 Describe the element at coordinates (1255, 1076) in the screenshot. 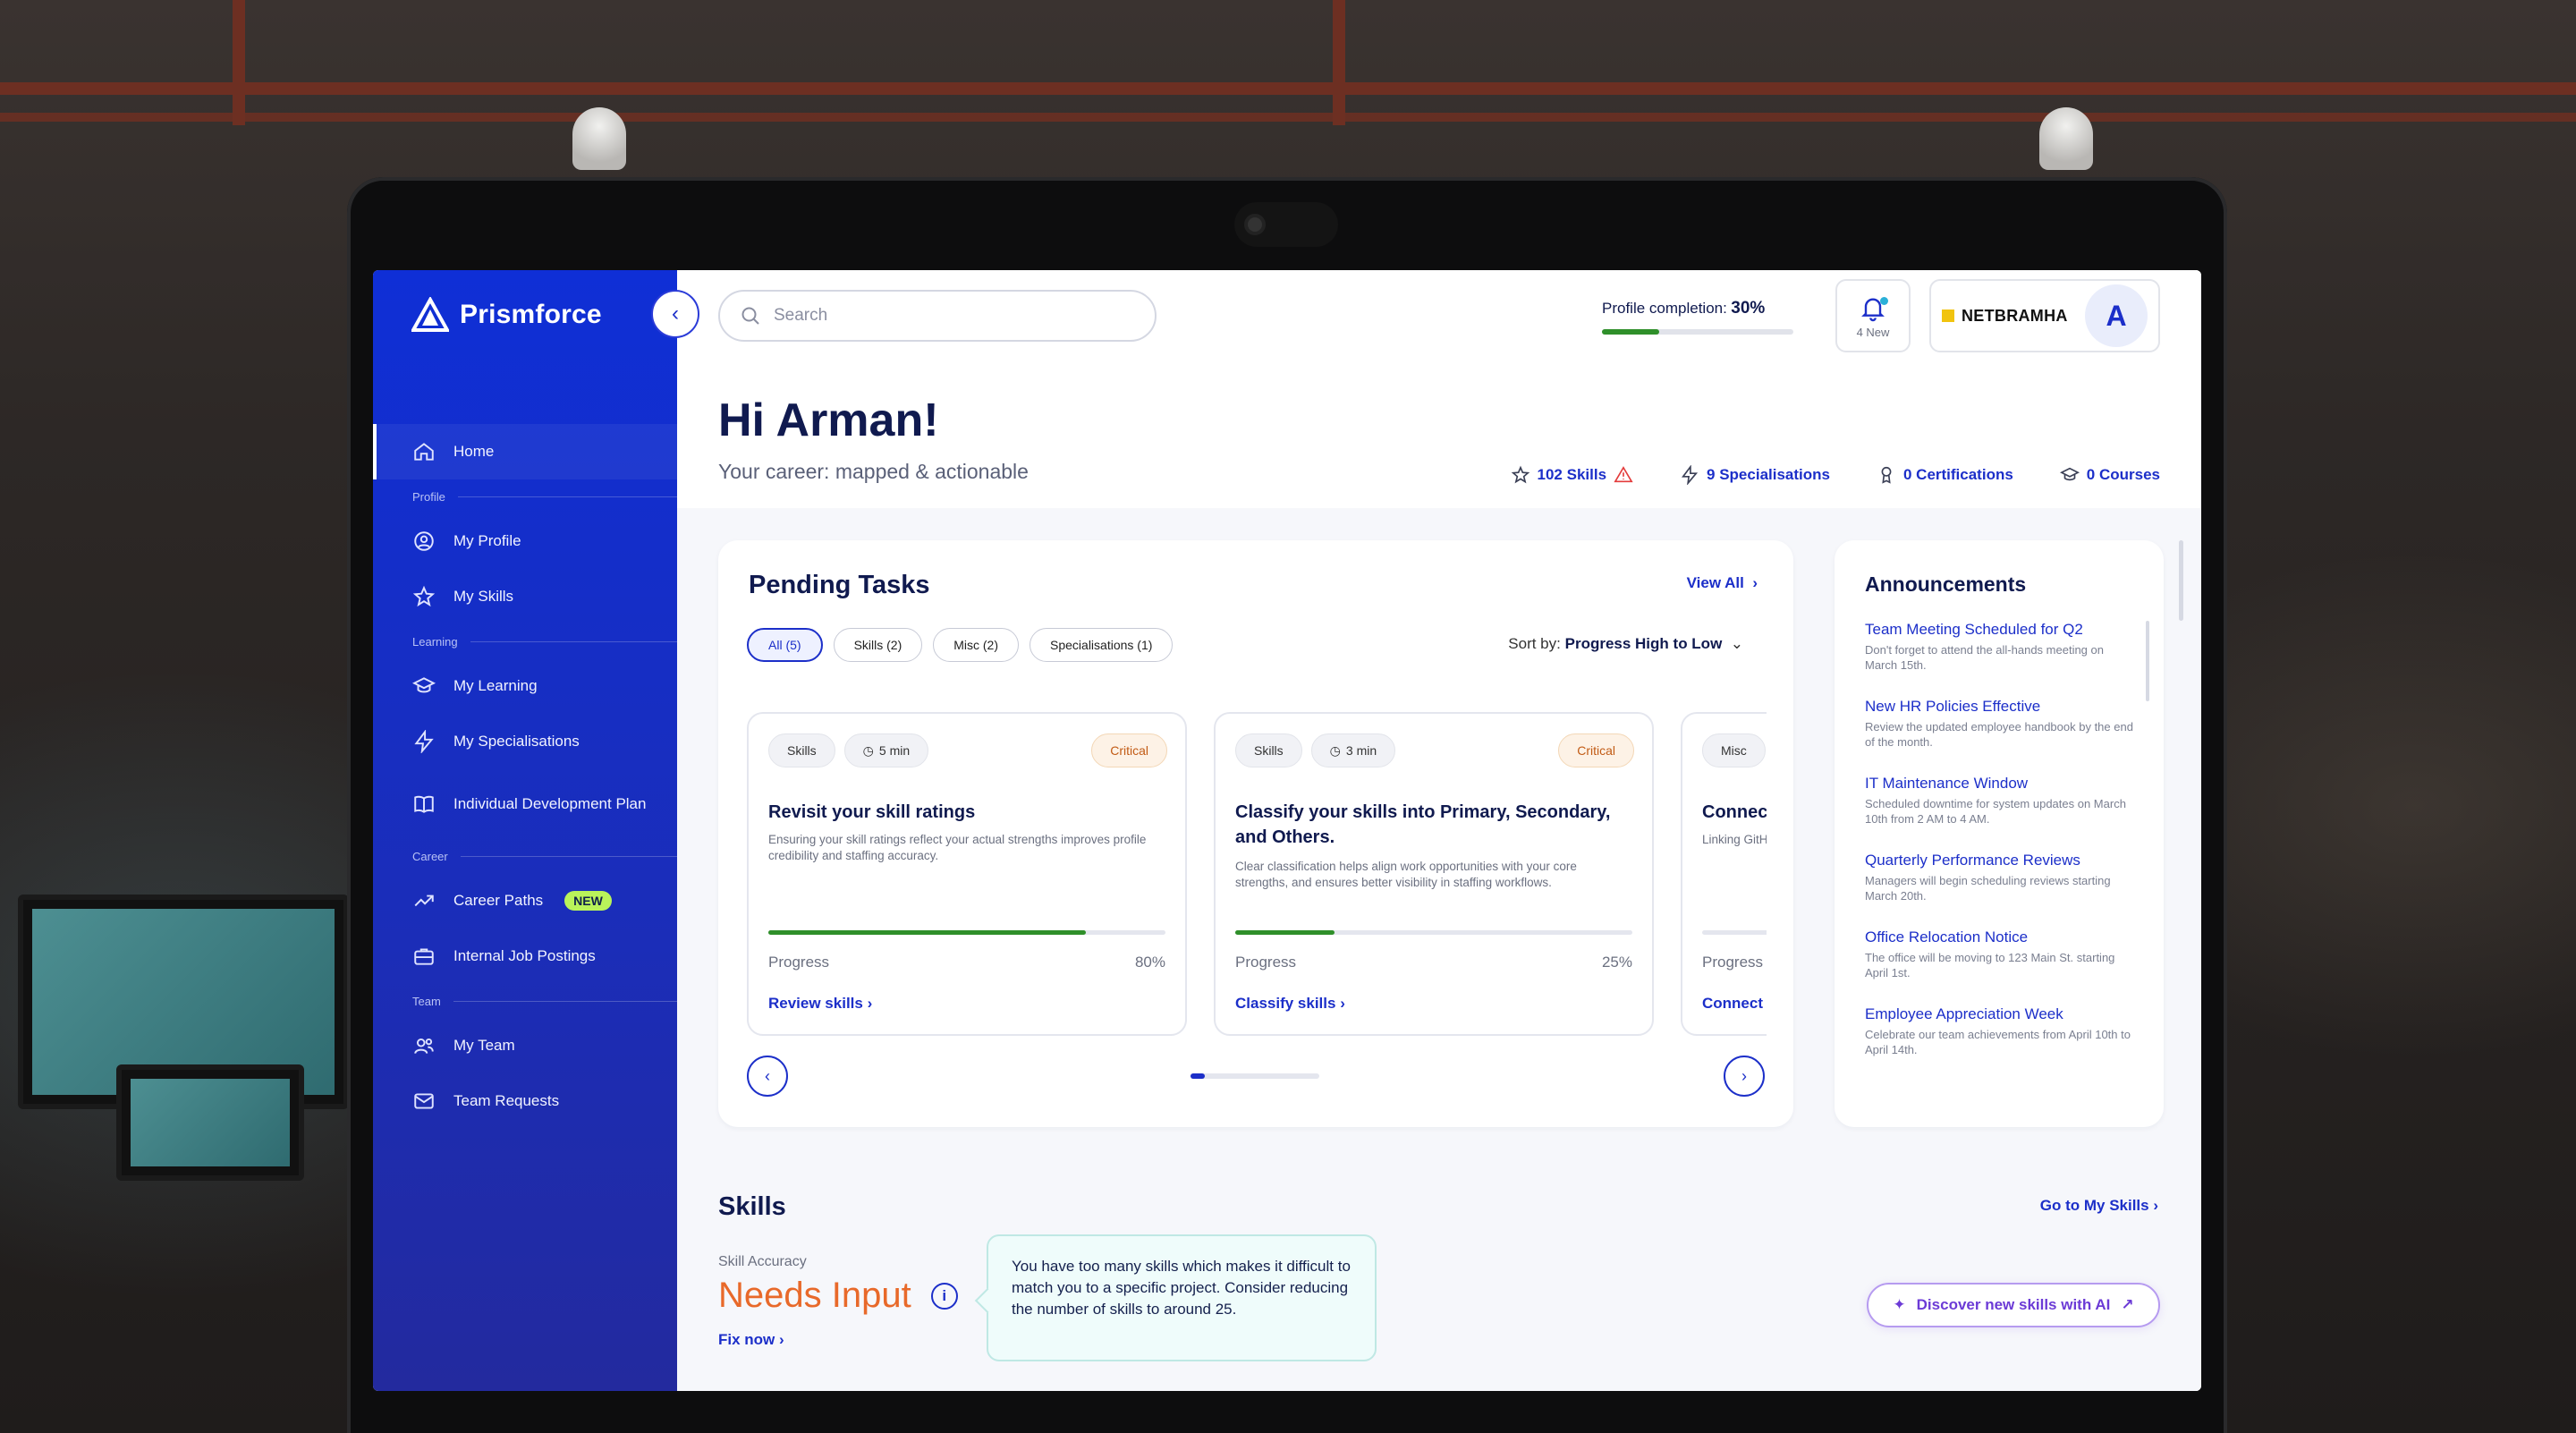

I see `carousel-pager` at that location.